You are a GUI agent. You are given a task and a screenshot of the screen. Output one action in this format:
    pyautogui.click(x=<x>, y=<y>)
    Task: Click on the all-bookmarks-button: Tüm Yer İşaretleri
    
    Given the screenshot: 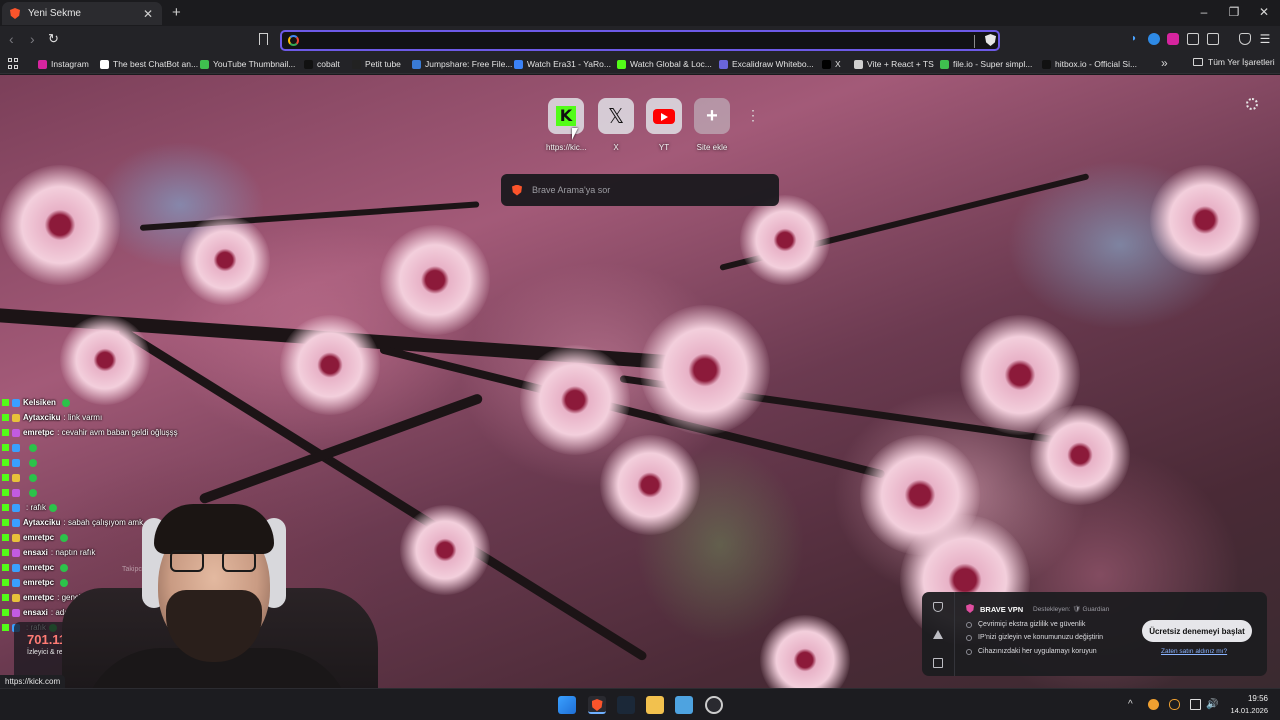 What is the action you would take?
    pyautogui.click(x=1234, y=62)
    